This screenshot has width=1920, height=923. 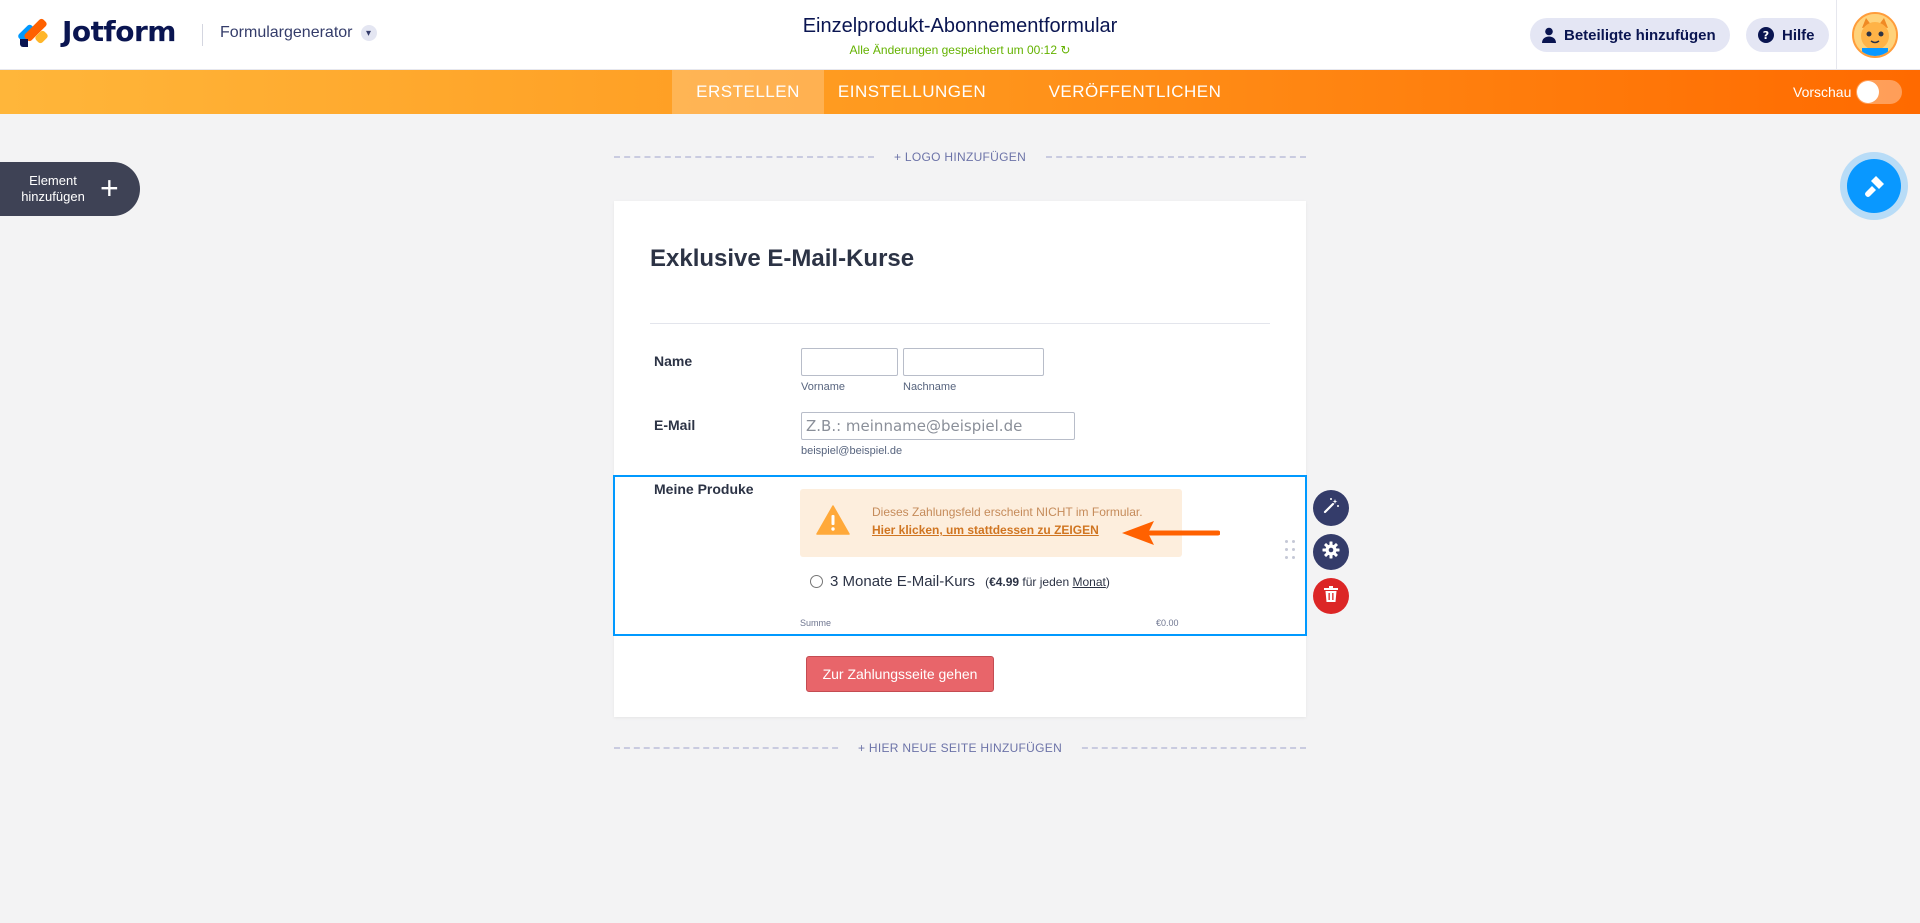 What do you see at coordinates (852, 451) in the screenshot?
I see `email-sublabel: beispiel@beispiel.de` at bounding box center [852, 451].